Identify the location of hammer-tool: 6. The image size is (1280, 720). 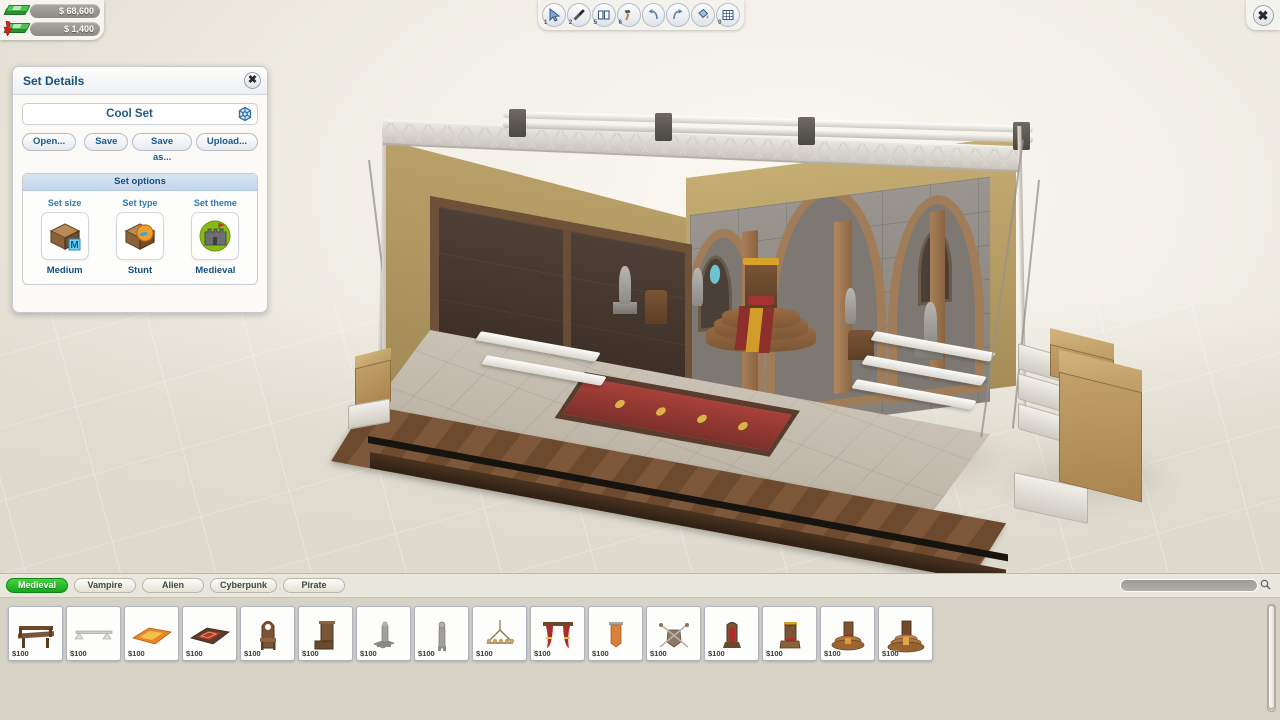
(628, 15).